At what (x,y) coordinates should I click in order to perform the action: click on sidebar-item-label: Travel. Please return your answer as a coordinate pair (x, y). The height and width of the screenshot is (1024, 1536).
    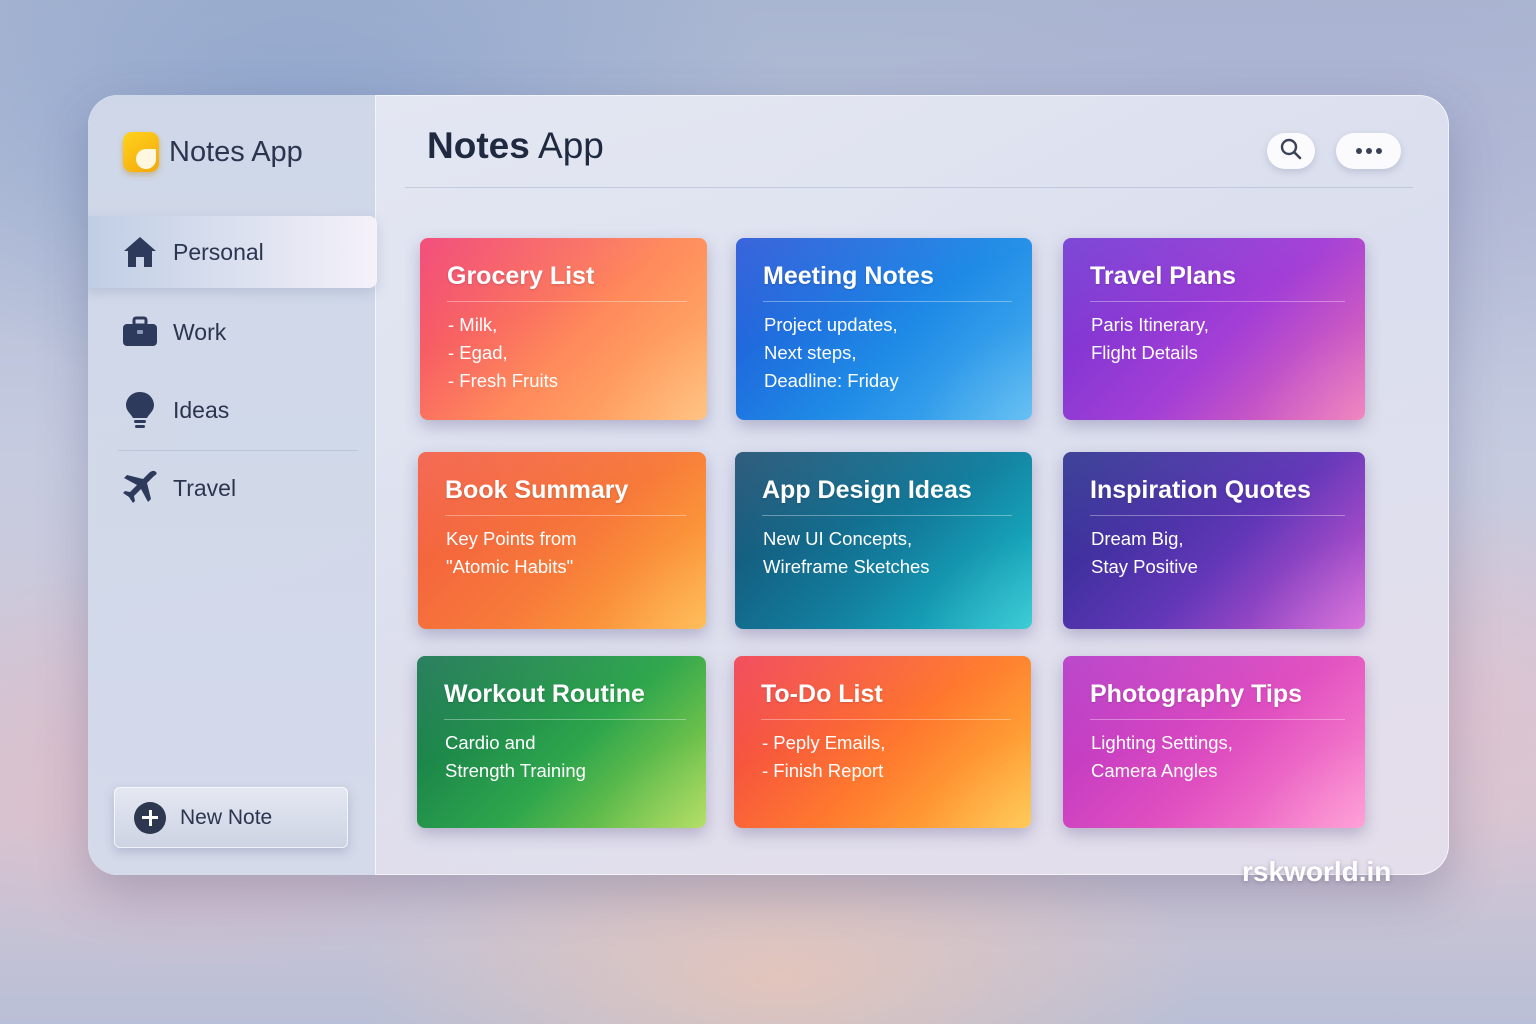
    Looking at the image, I should click on (205, 487).